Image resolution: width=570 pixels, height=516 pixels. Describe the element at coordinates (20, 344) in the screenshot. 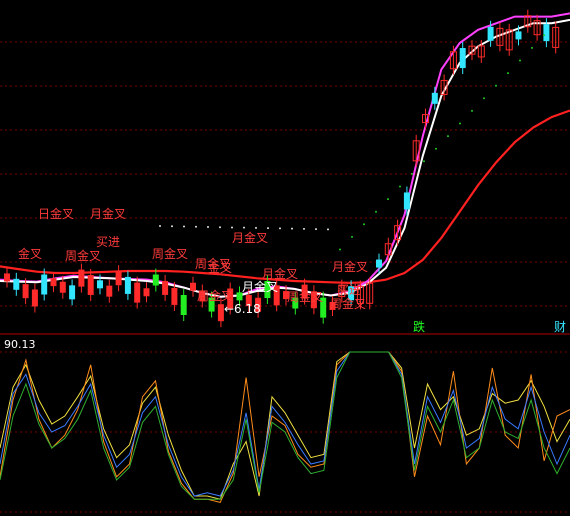

I see `oscillator-value: 90.13` at that location.